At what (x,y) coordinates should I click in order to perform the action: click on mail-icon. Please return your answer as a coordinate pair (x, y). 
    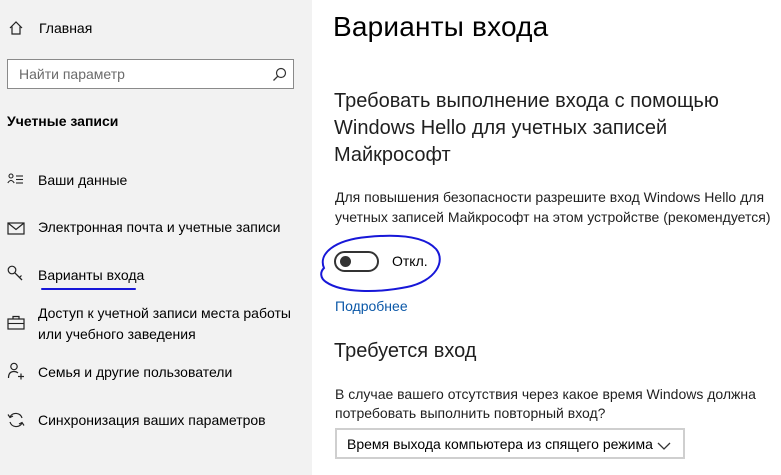
    Looking at the image, I should click on (16, 229).